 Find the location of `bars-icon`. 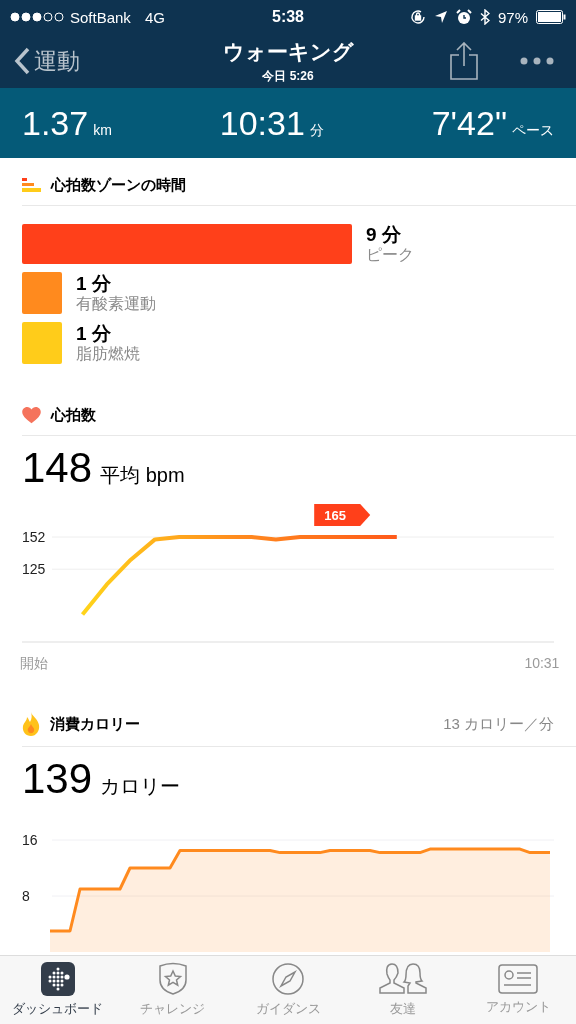

bars-icon is located at coordinates (31, 185).